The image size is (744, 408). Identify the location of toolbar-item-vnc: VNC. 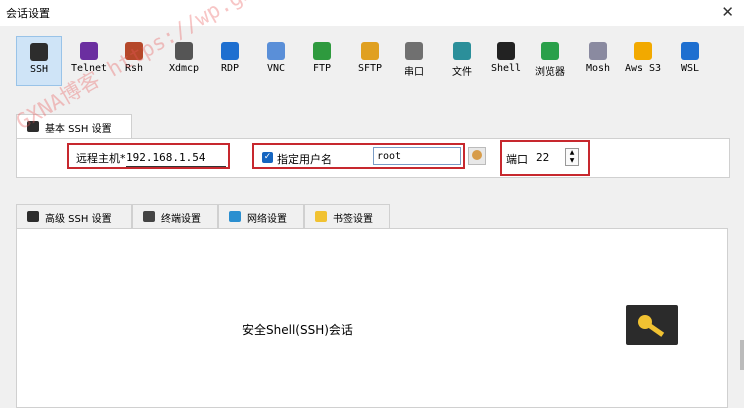
(276, 61).